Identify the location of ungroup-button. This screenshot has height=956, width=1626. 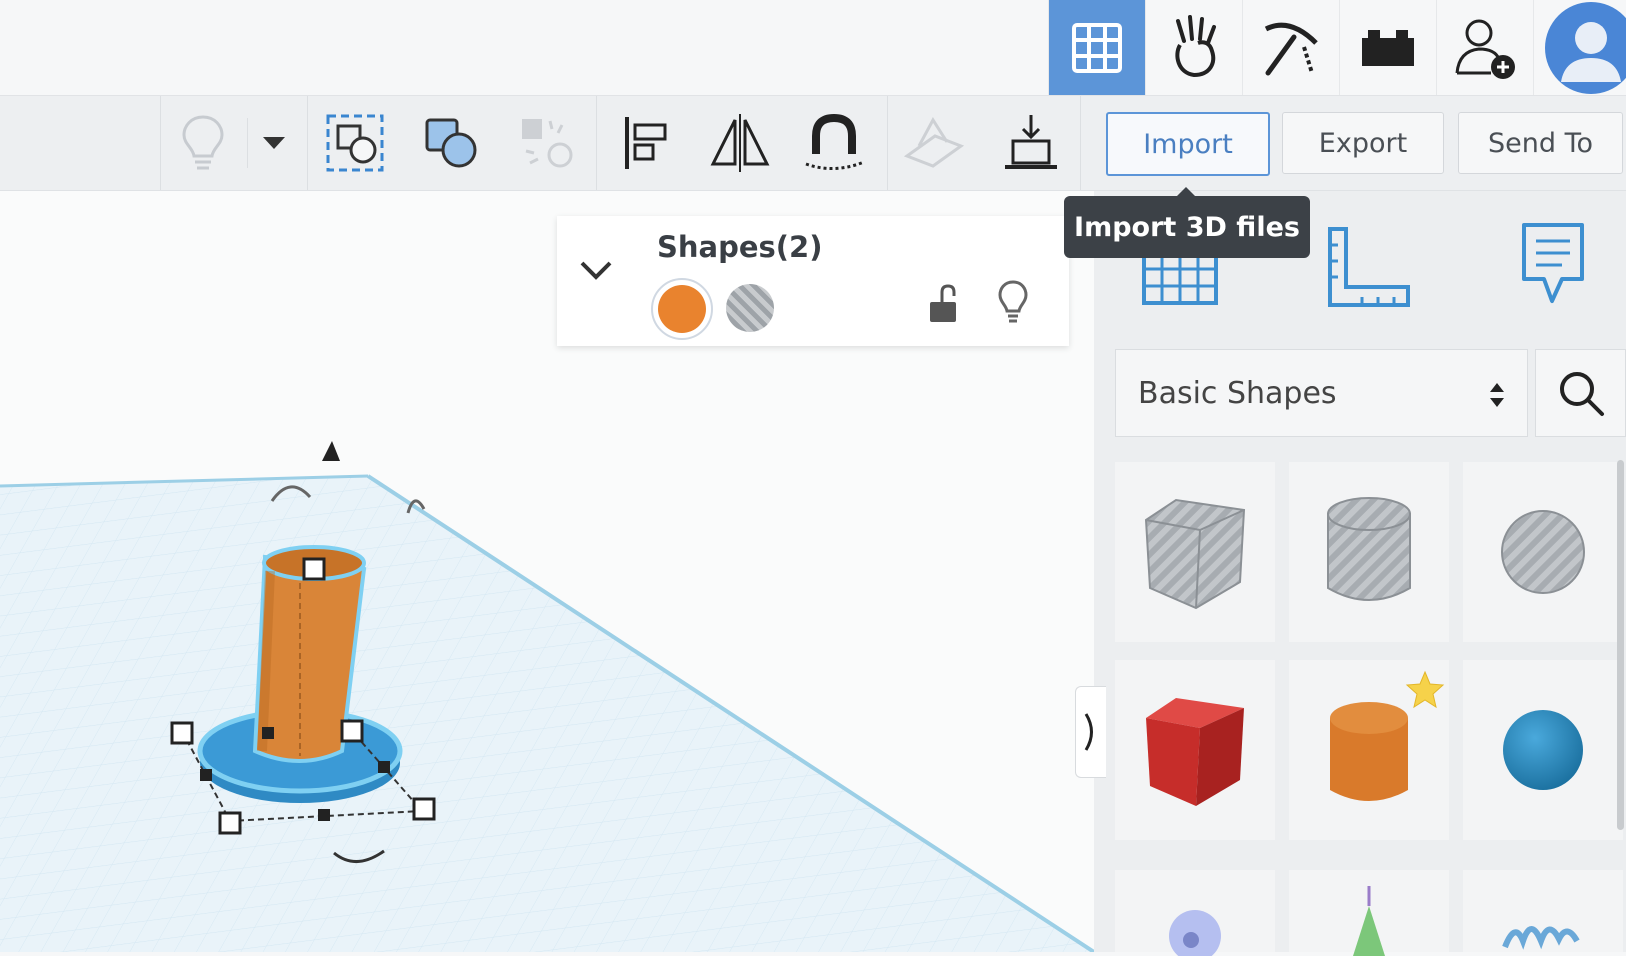
(452, 143).